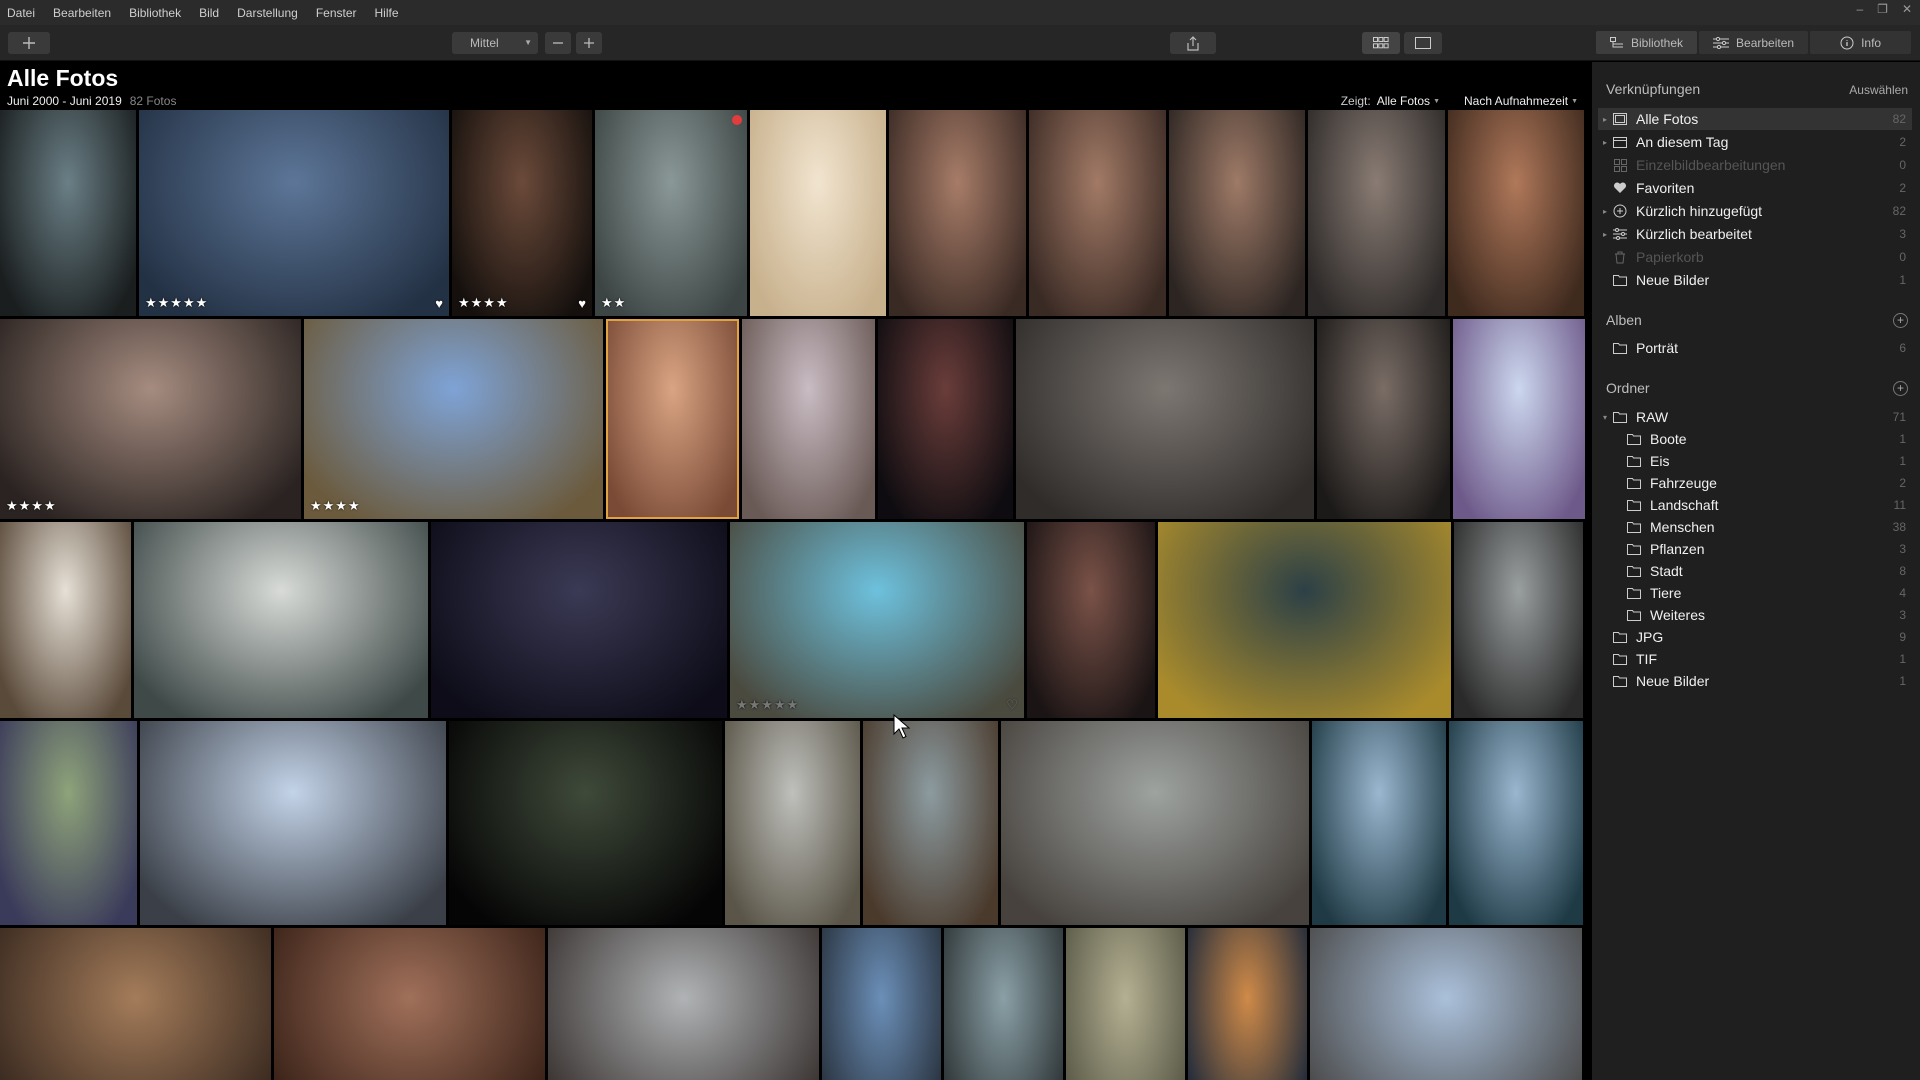 The width and height of the screenshot is (1920, 1080). What do you see at coordinates (558, 43) in the screenshot?
I see `zoom-out-button` at bounding box center [558, 43].